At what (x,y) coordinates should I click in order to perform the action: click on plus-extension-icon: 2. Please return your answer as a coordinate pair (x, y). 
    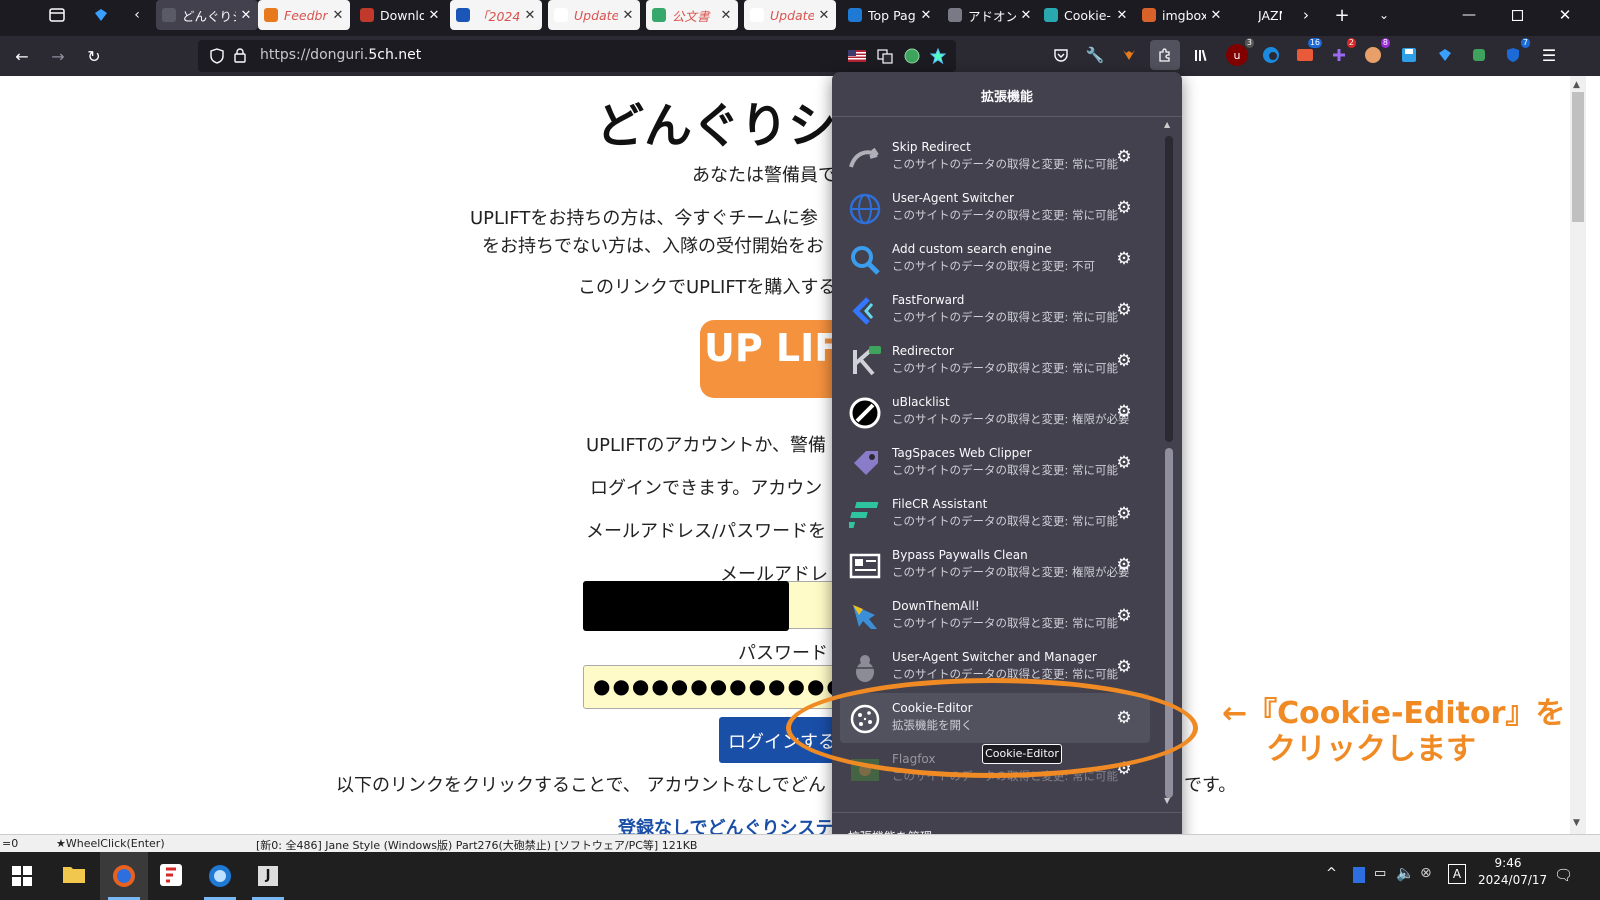
    Looking at the image, I should click on (1342, 52).